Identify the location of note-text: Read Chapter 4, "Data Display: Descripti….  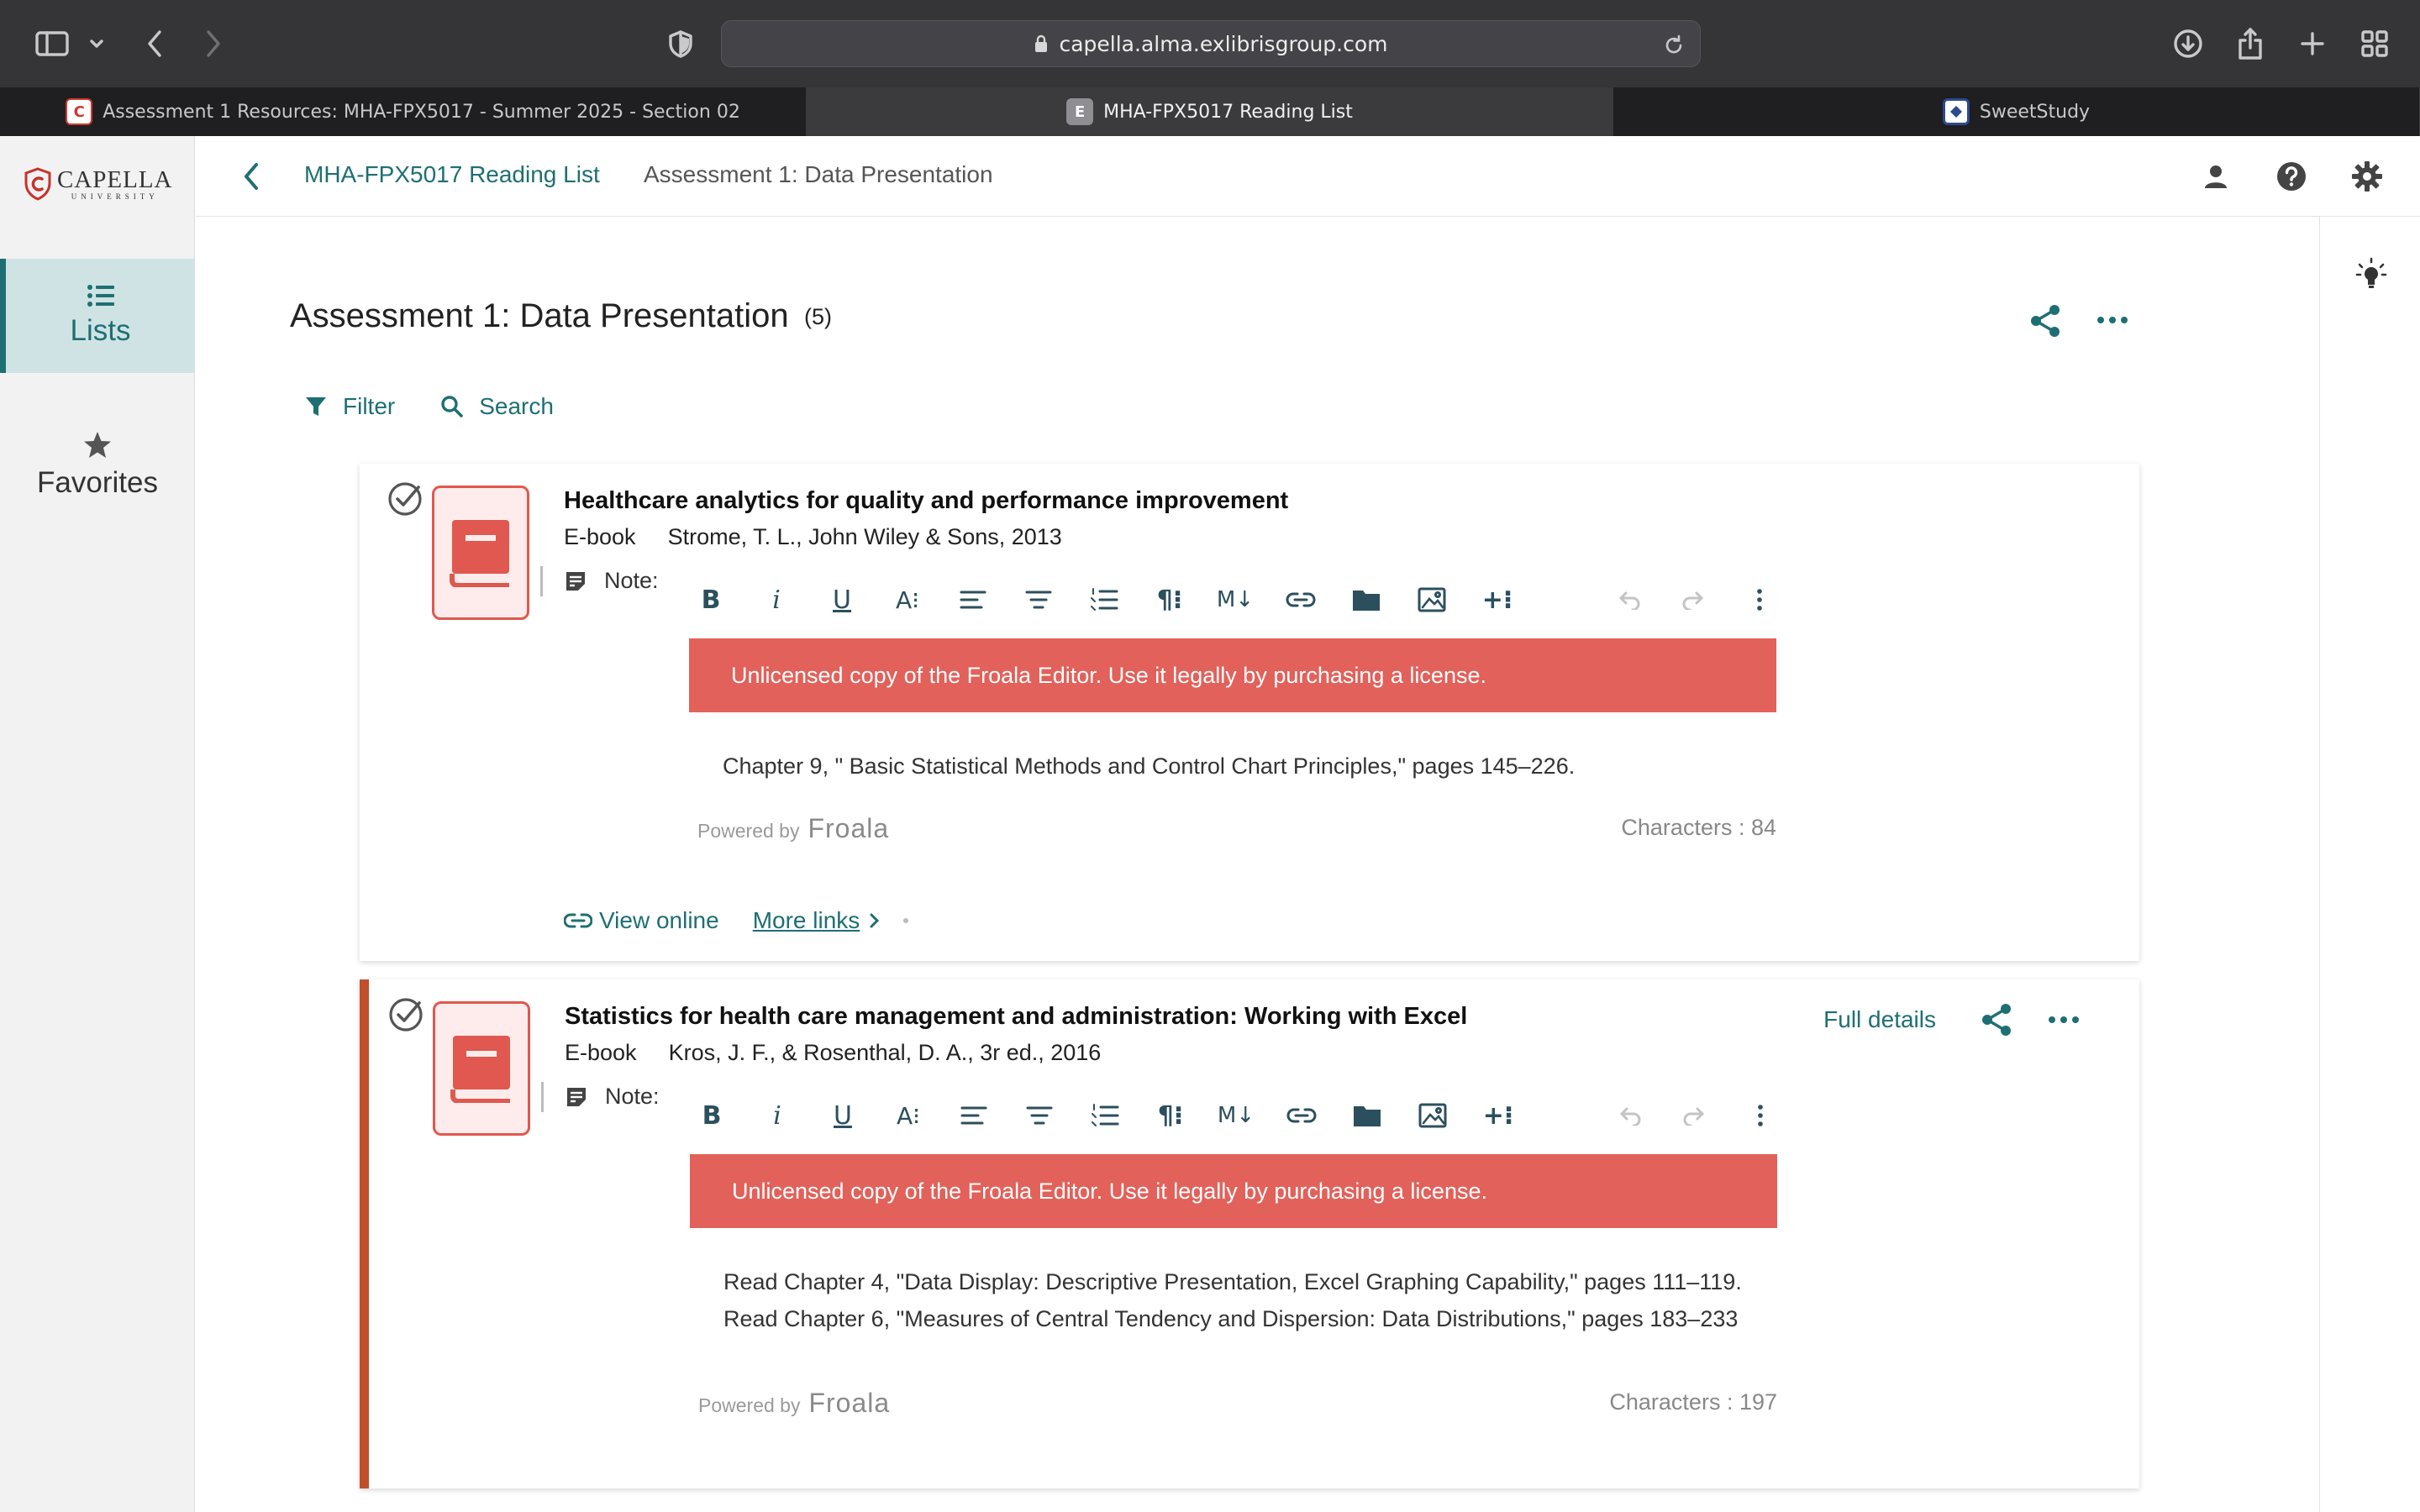
(1233, 1308).